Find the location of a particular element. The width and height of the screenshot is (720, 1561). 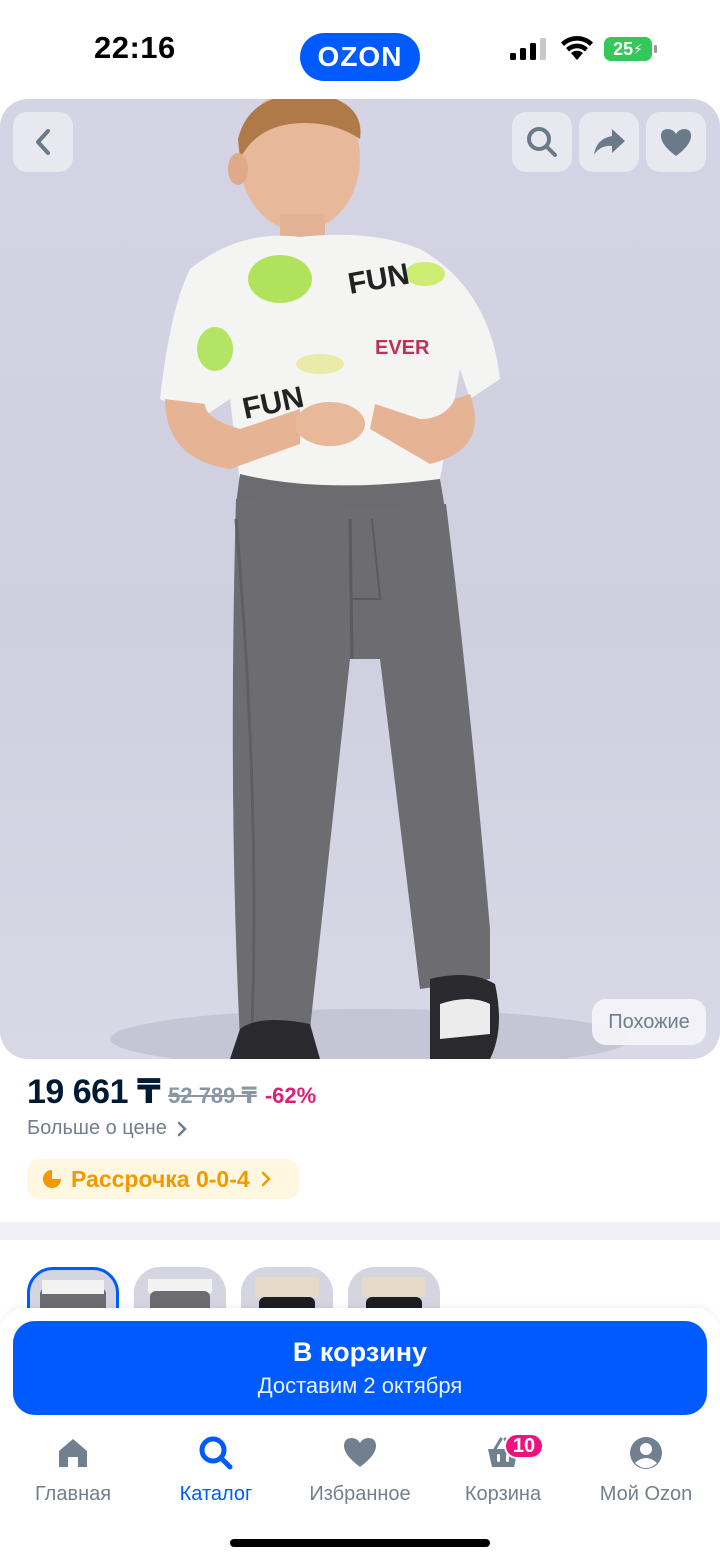

cart-count-badge: 10 is located at coordinates (524, 1446).